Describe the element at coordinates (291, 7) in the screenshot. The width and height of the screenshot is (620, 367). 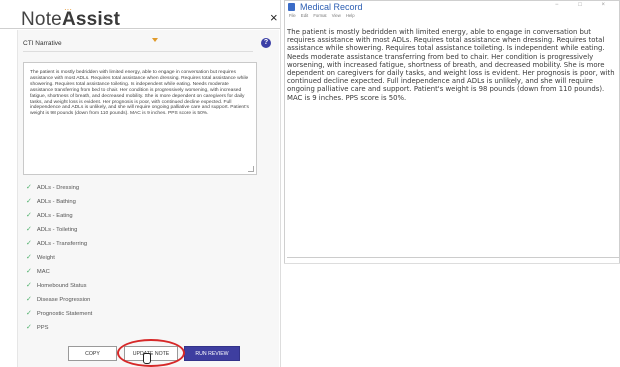
I see `document-icon` at that location.